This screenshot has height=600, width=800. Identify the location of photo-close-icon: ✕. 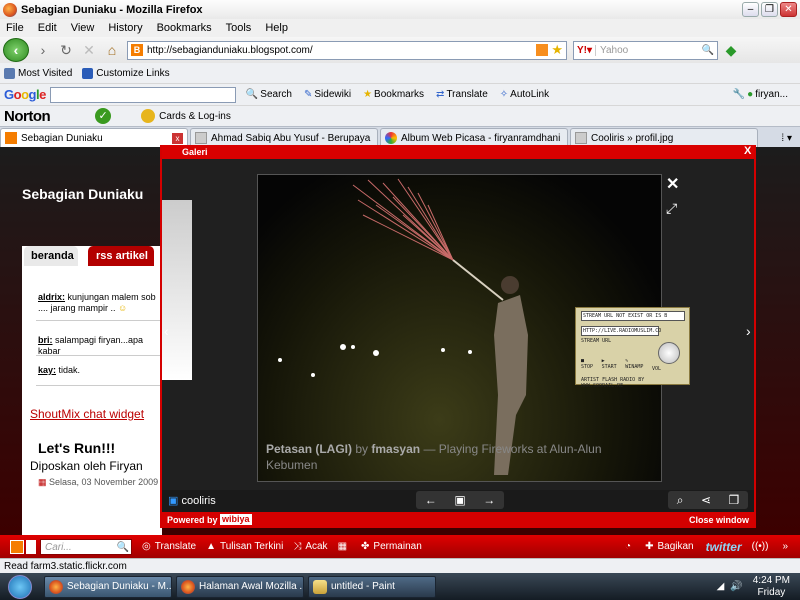
(672, 184).